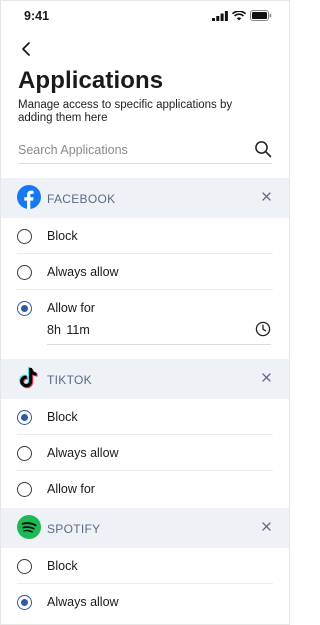 Image resolution: width=320 pixels, height=625 pixels. Describe the element at coordinates (37, 16) in the screenshot. I see `status-time: 9:41` at that location.